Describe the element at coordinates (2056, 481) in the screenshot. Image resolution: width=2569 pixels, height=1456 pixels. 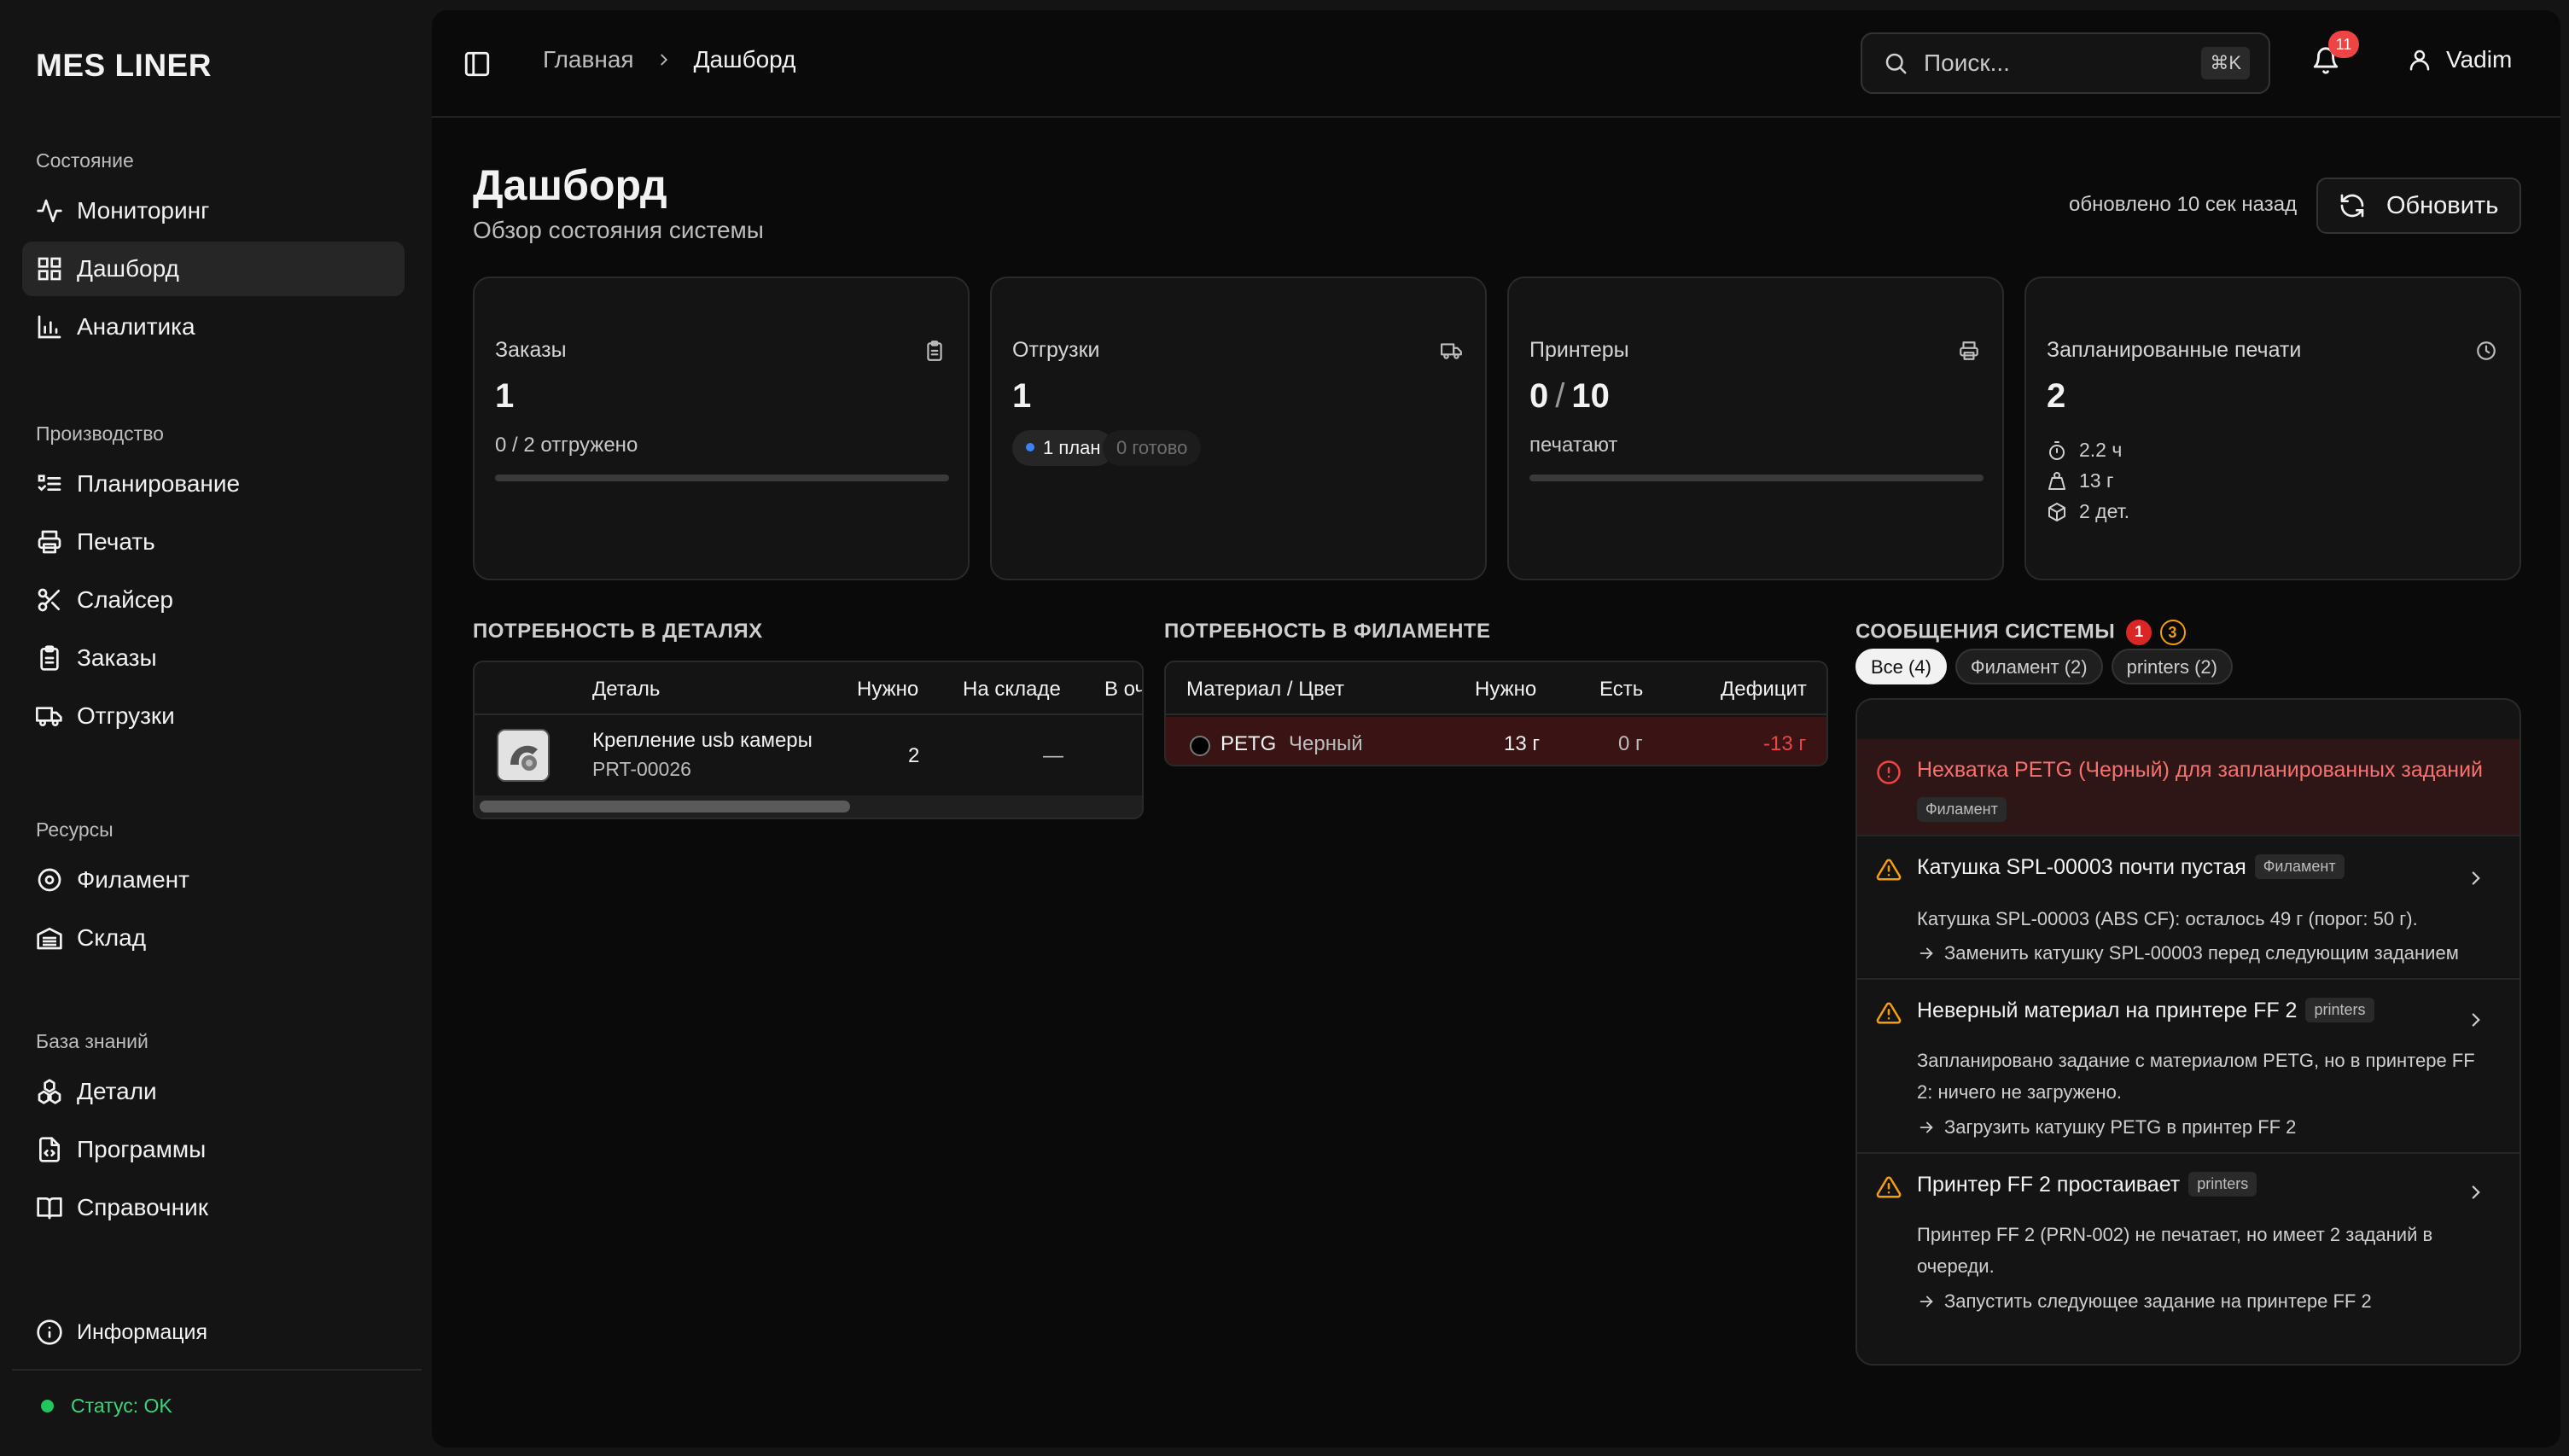
I see `weight-icon` at that location.